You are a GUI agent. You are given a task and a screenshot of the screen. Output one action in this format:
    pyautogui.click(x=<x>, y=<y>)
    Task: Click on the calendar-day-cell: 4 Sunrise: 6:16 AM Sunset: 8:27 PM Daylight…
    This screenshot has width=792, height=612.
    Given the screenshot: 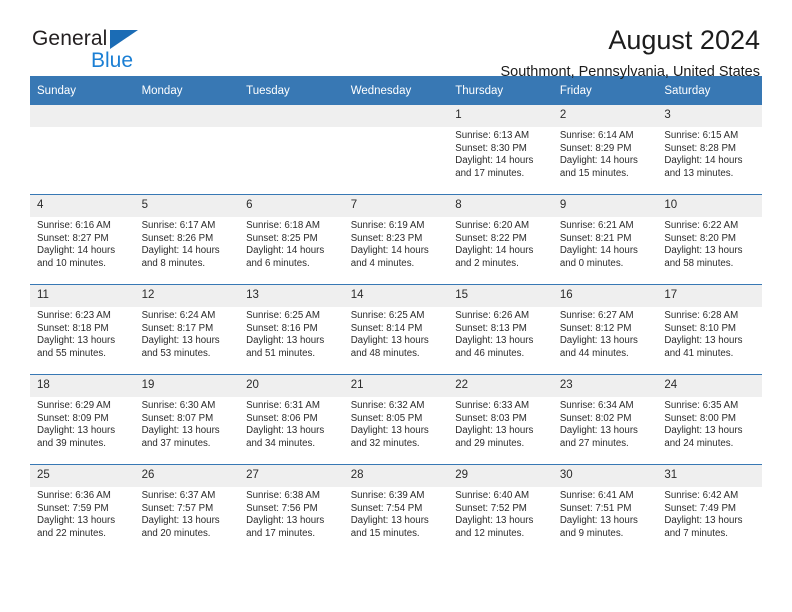 What is the action you would take?
    pyautogui.click(x=82, y=239)
    